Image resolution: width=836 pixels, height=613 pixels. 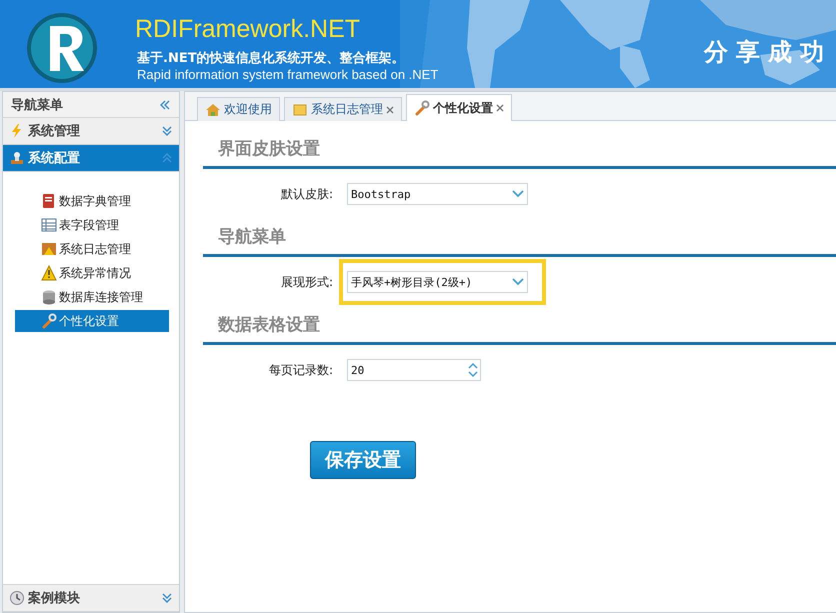 What do you see at coordinates (363, 460) in the screenshot?
I see `save-button: 保存设置` at bounding box center [363, 460].